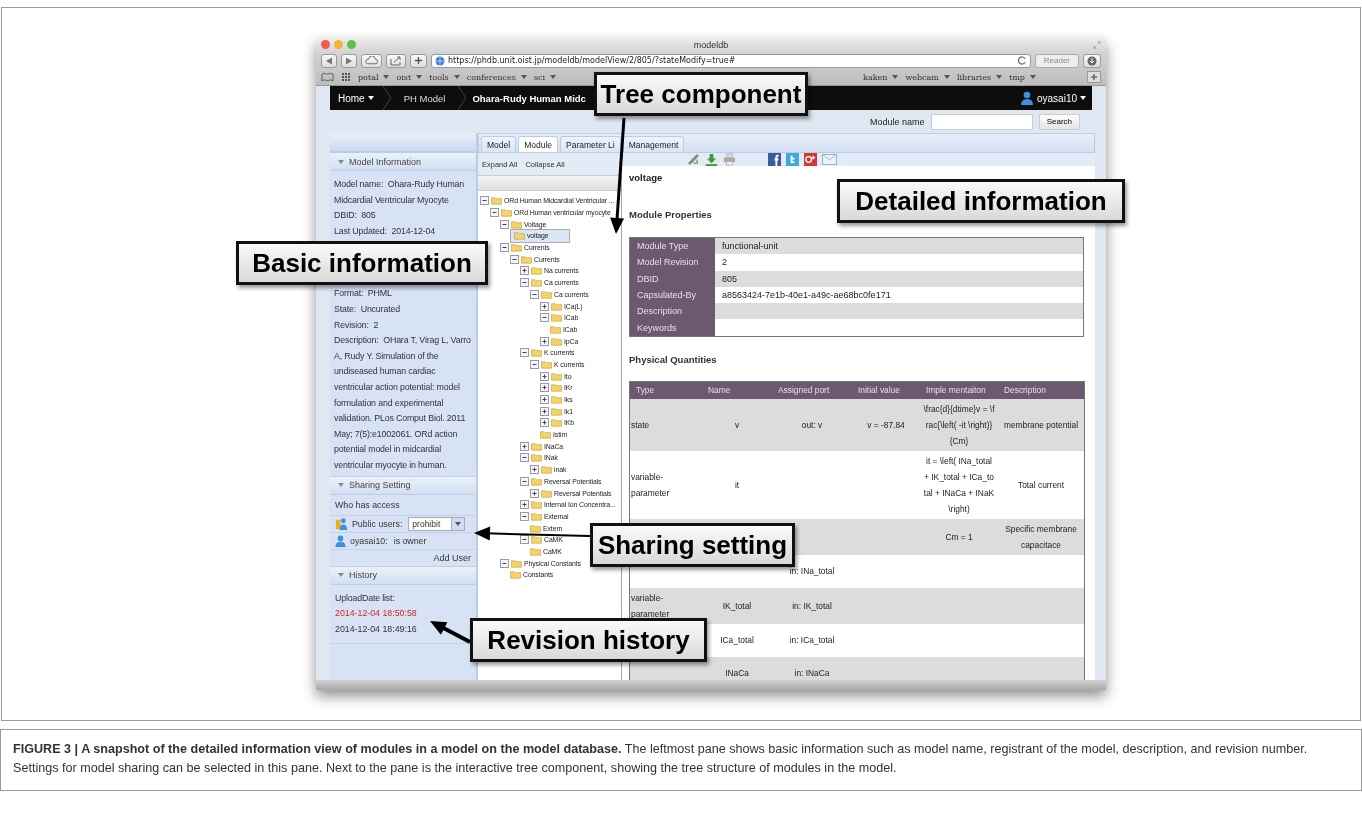 The image size is (1362, 837). What do you see at coordinates (881, 77) in the screenshot?
I see `bookmark-menu: kaken` at bounding box center [881, 77].